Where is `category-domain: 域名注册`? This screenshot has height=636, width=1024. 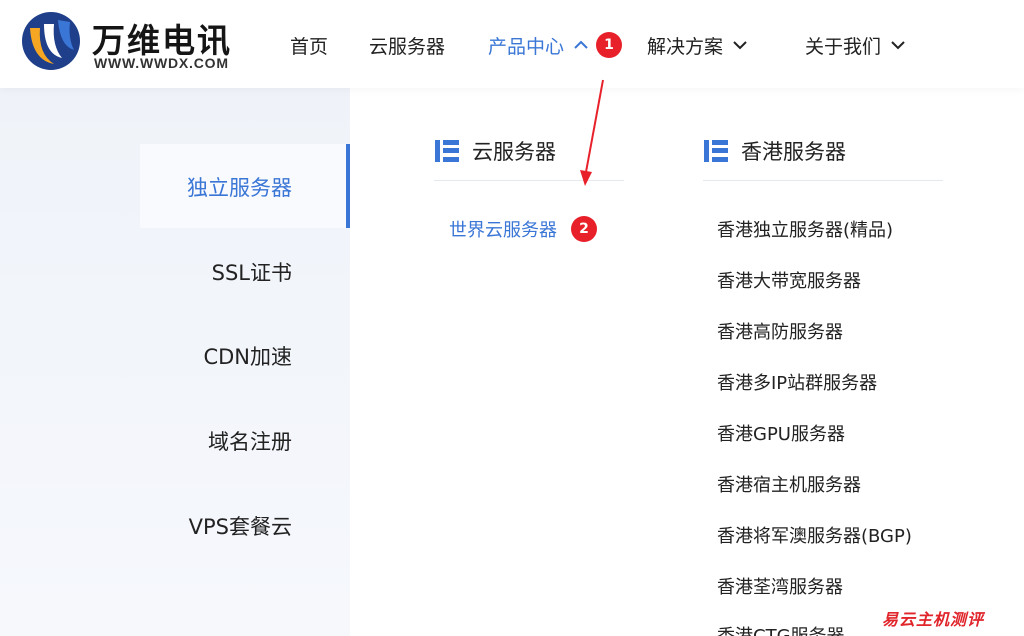
category-domain: 域名注册 is located at coordinates (250, 441).